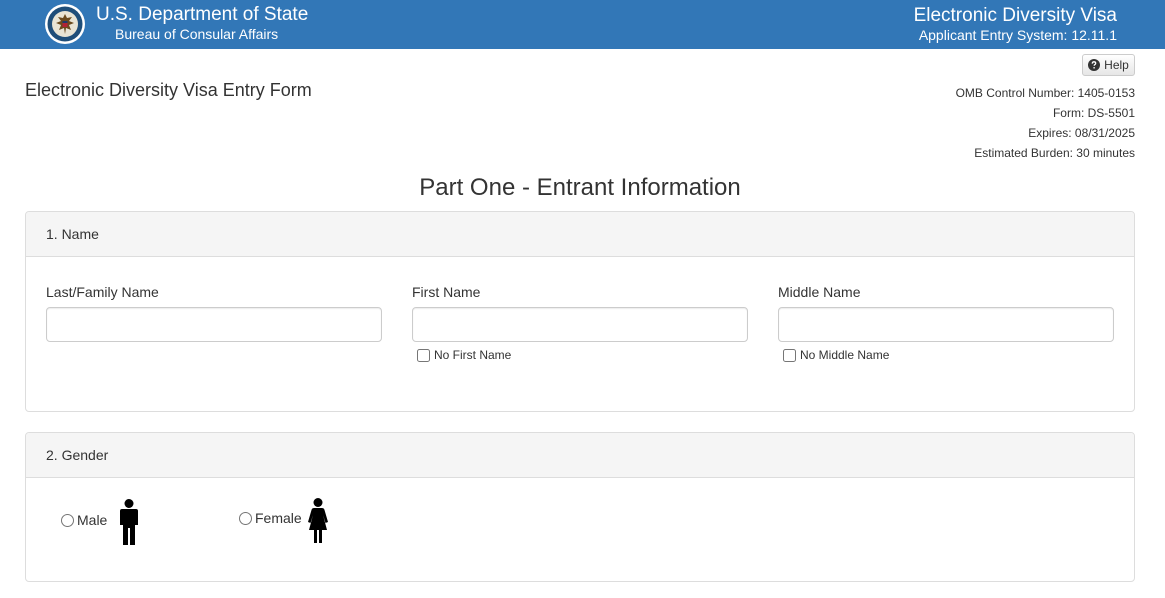 The image size is (1165, 598). Describe the element at coordinates (845, 355) in the screenshot. I see `no-middle-name-label: No Middle Name` at that location.